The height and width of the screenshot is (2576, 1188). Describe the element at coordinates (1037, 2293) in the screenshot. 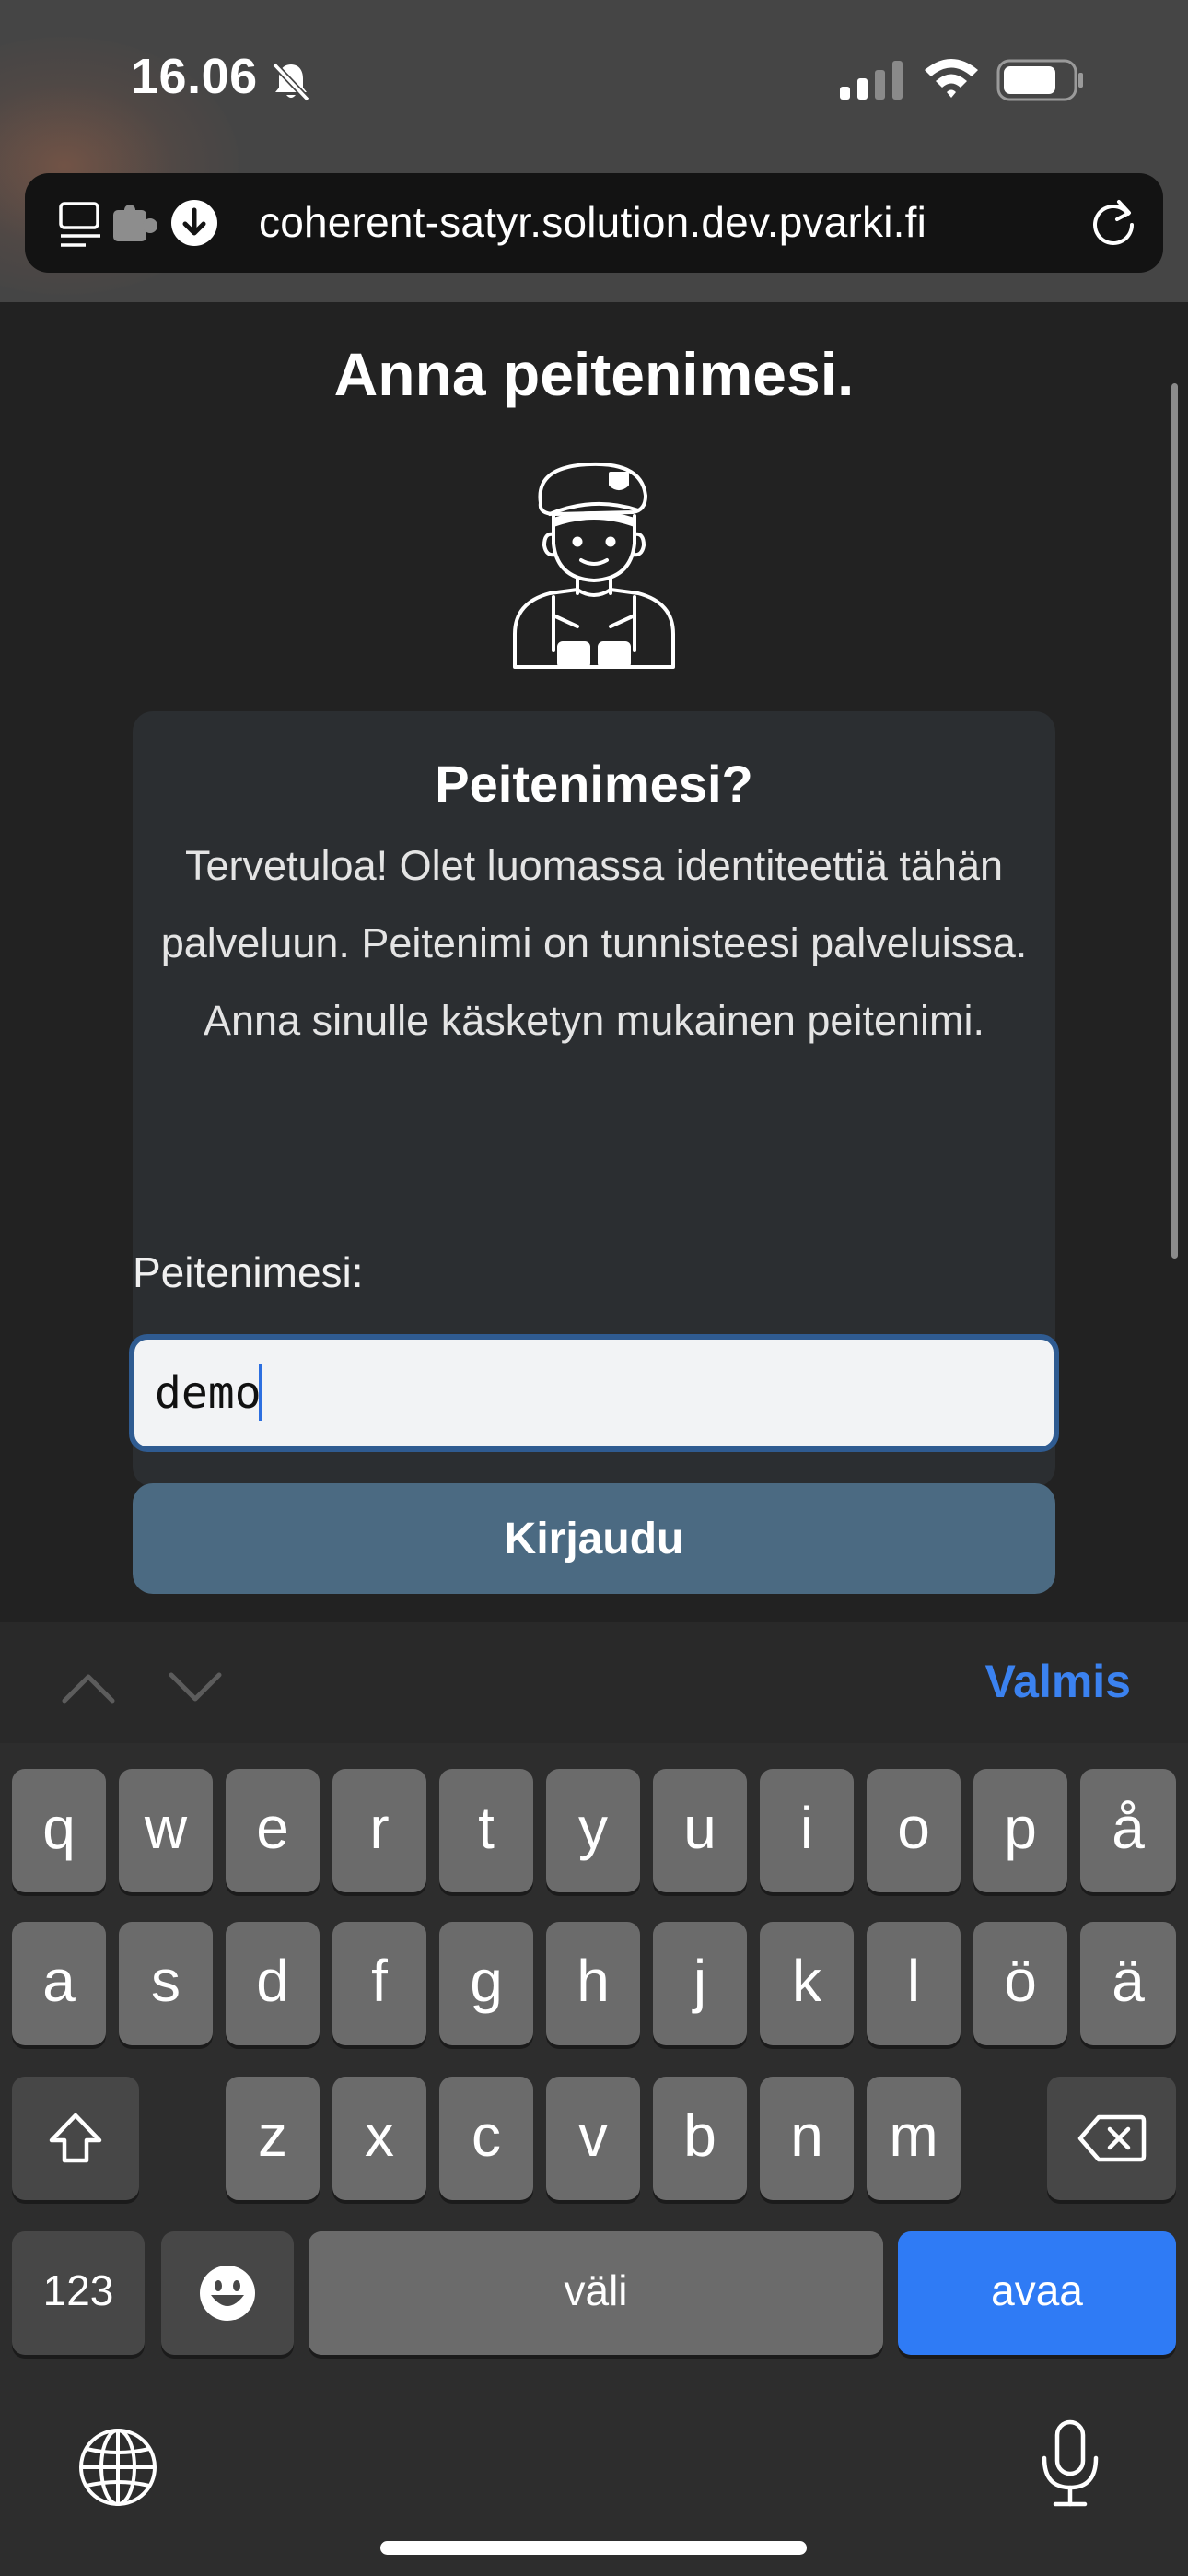

I see `return-key: avaa` at that location.